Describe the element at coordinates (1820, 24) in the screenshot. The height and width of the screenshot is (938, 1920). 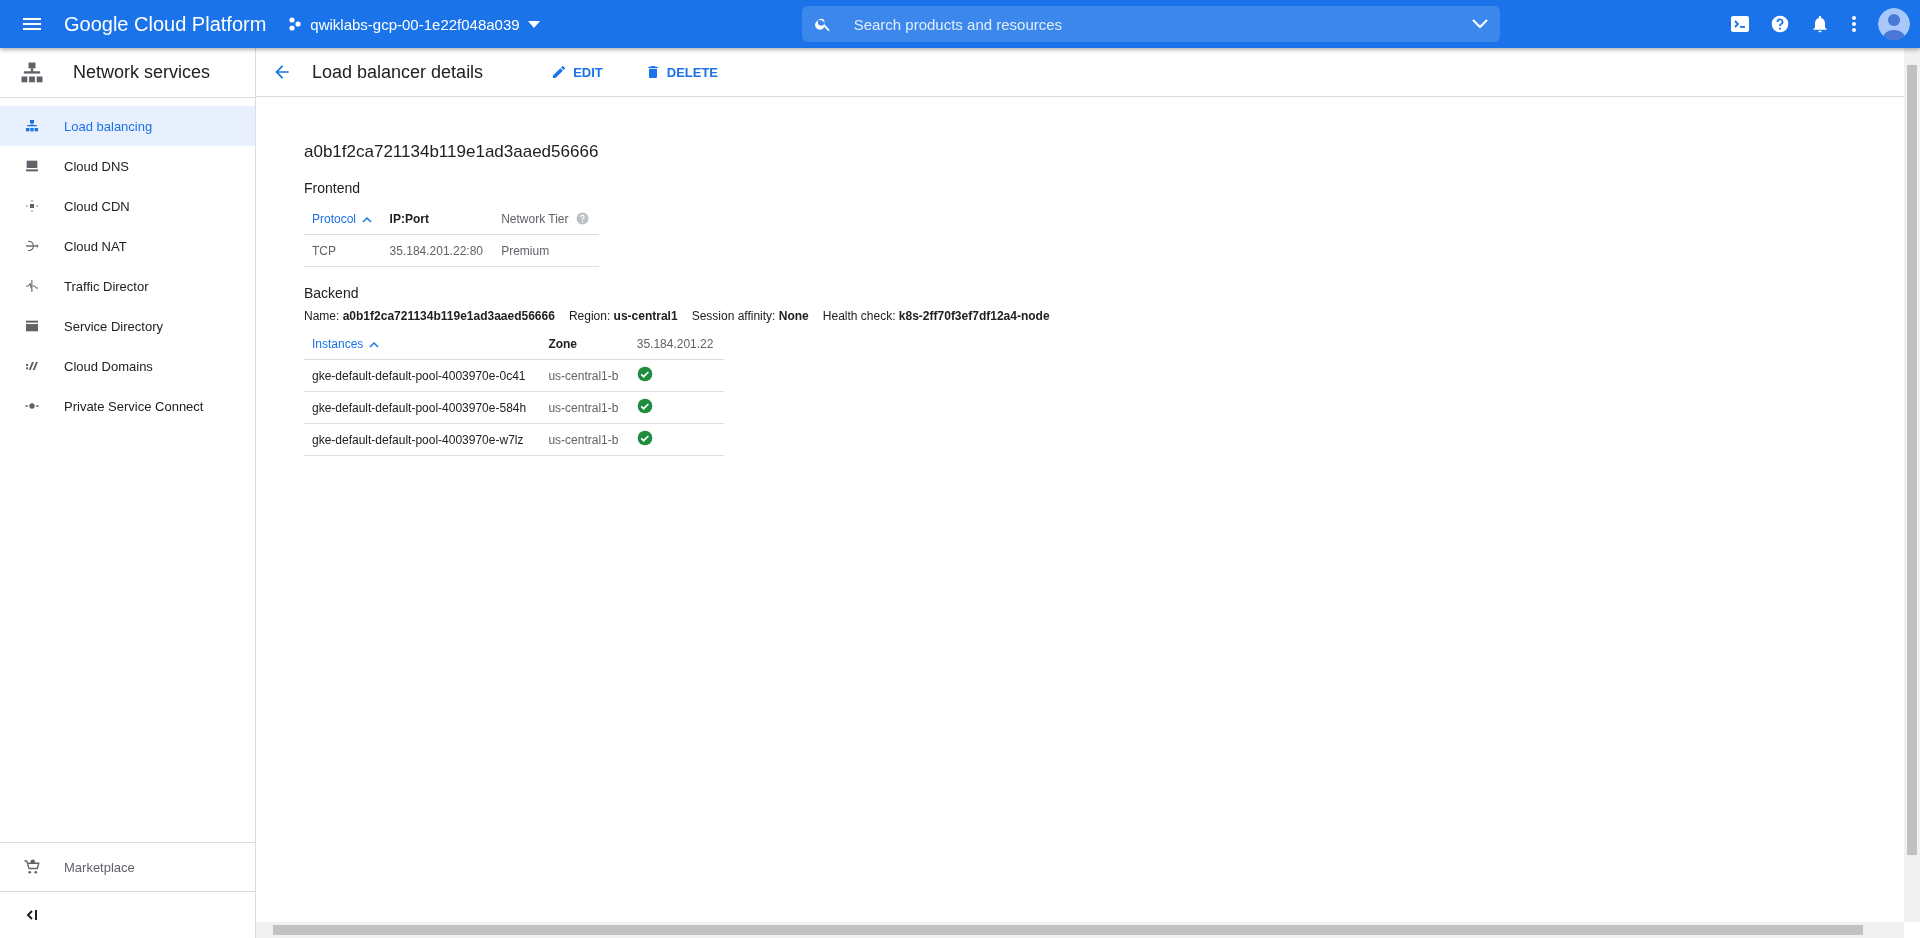
I see `bell-icon` at that location.